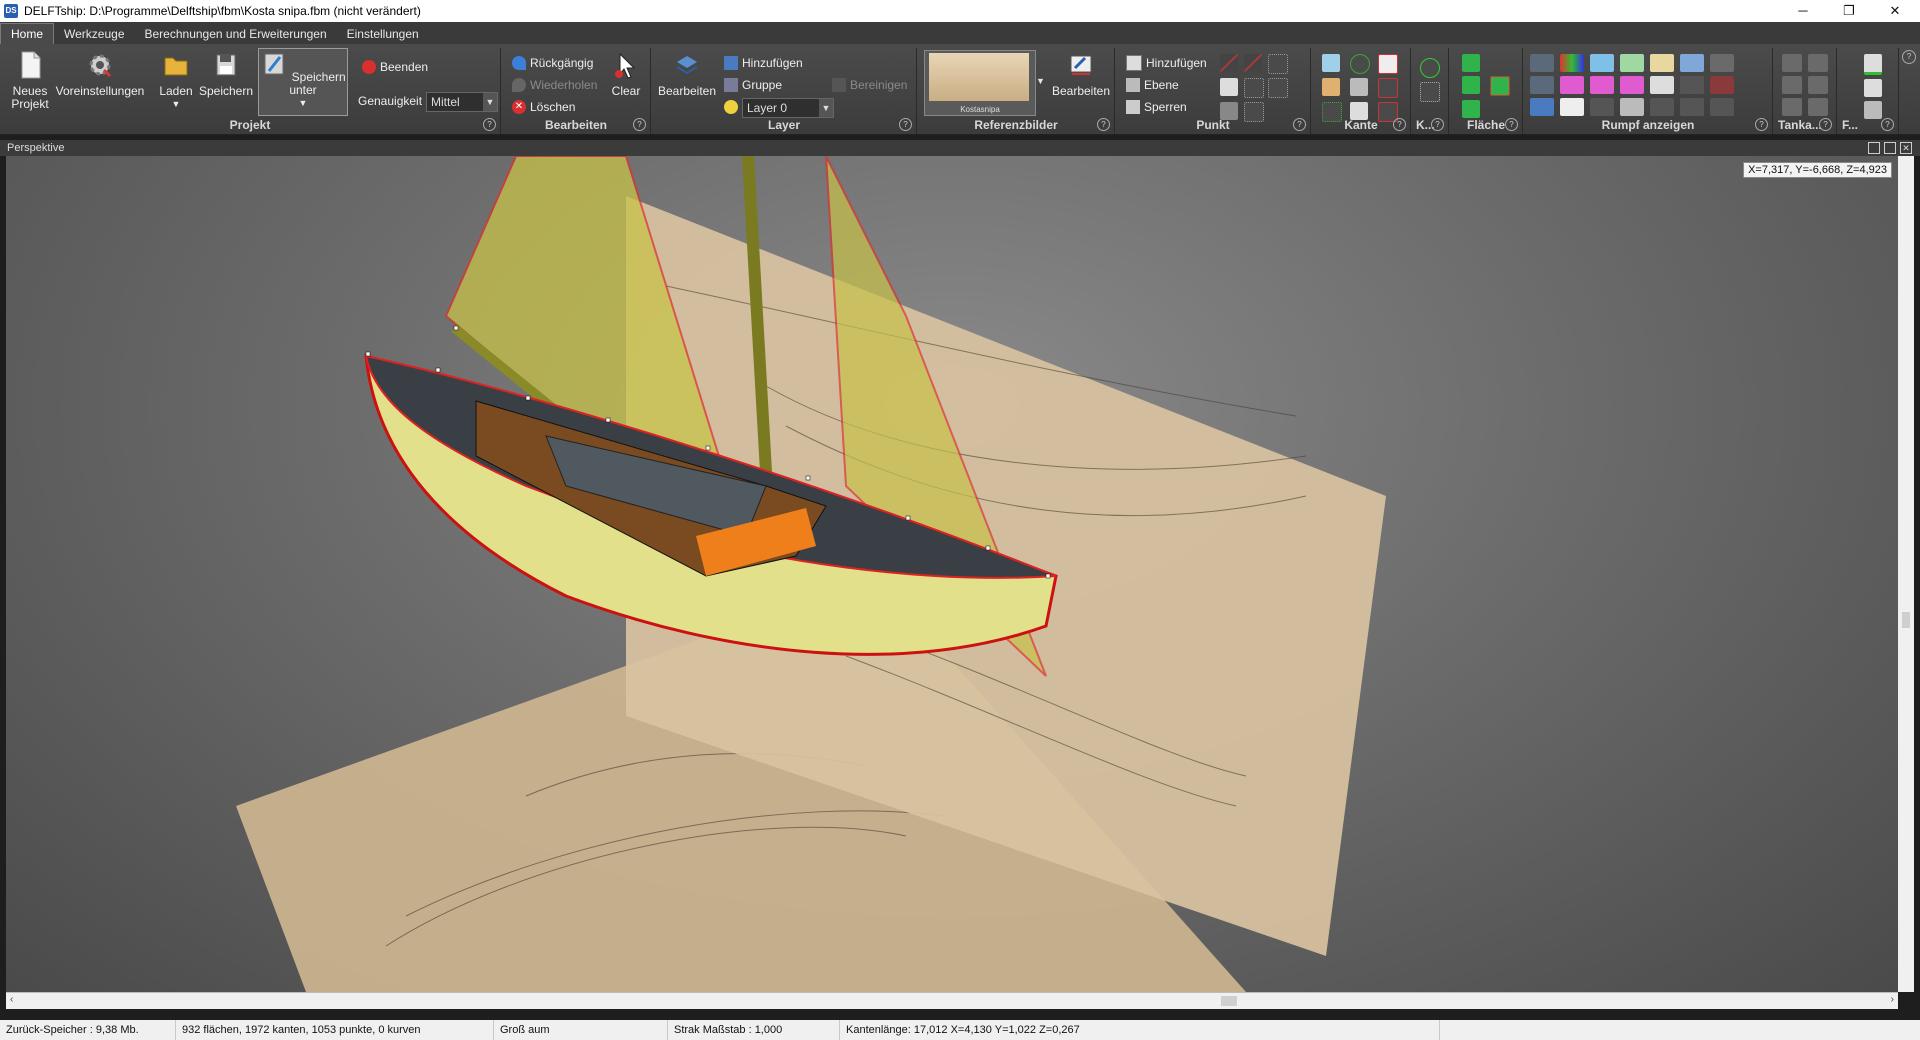  Describe the element at coordinates (1890, 148) in the screenshot. I see `viewport-maximize-icon` at that location.